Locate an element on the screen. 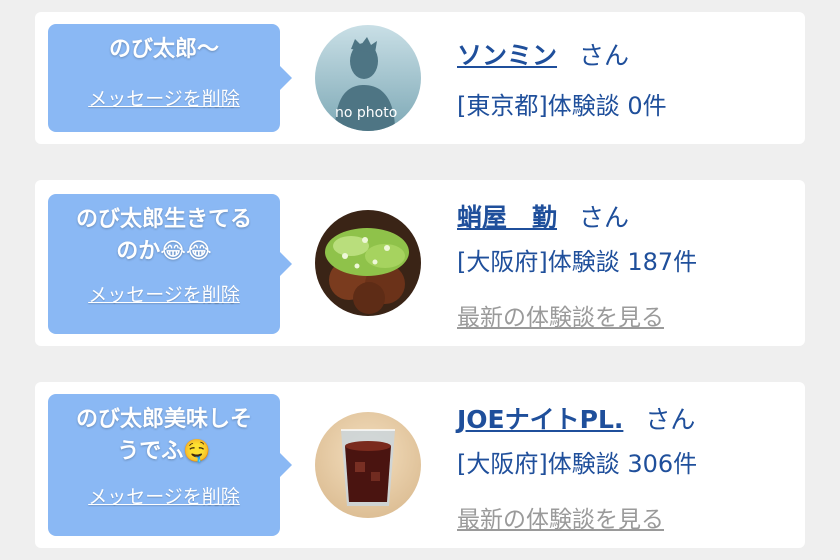 The width and height of the screenshot is (840, 560). user-name-row: JOEナイトPL. さん is located at coordinates (576, 418).